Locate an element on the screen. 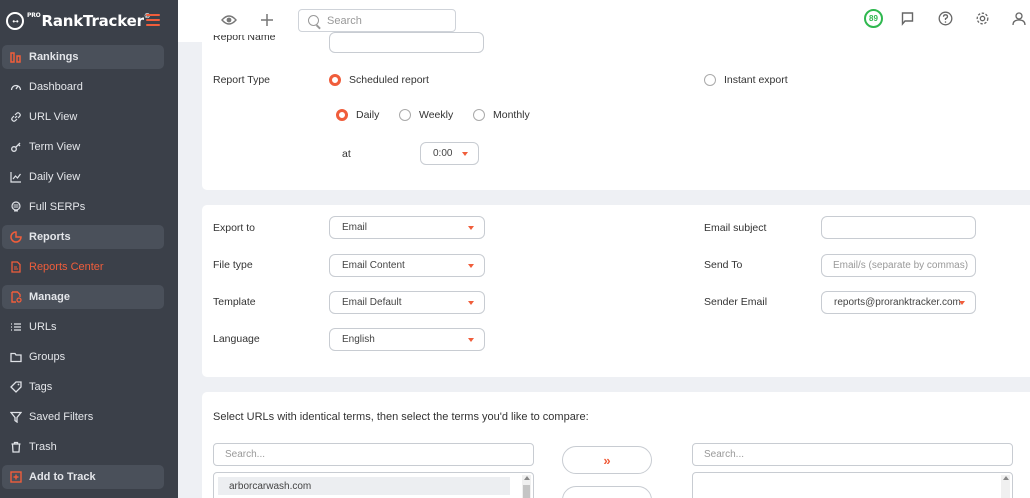 The height and width of the screenshot is (498, 1030). sidebar-item-label: Trash is located at coordinates (43, 447).